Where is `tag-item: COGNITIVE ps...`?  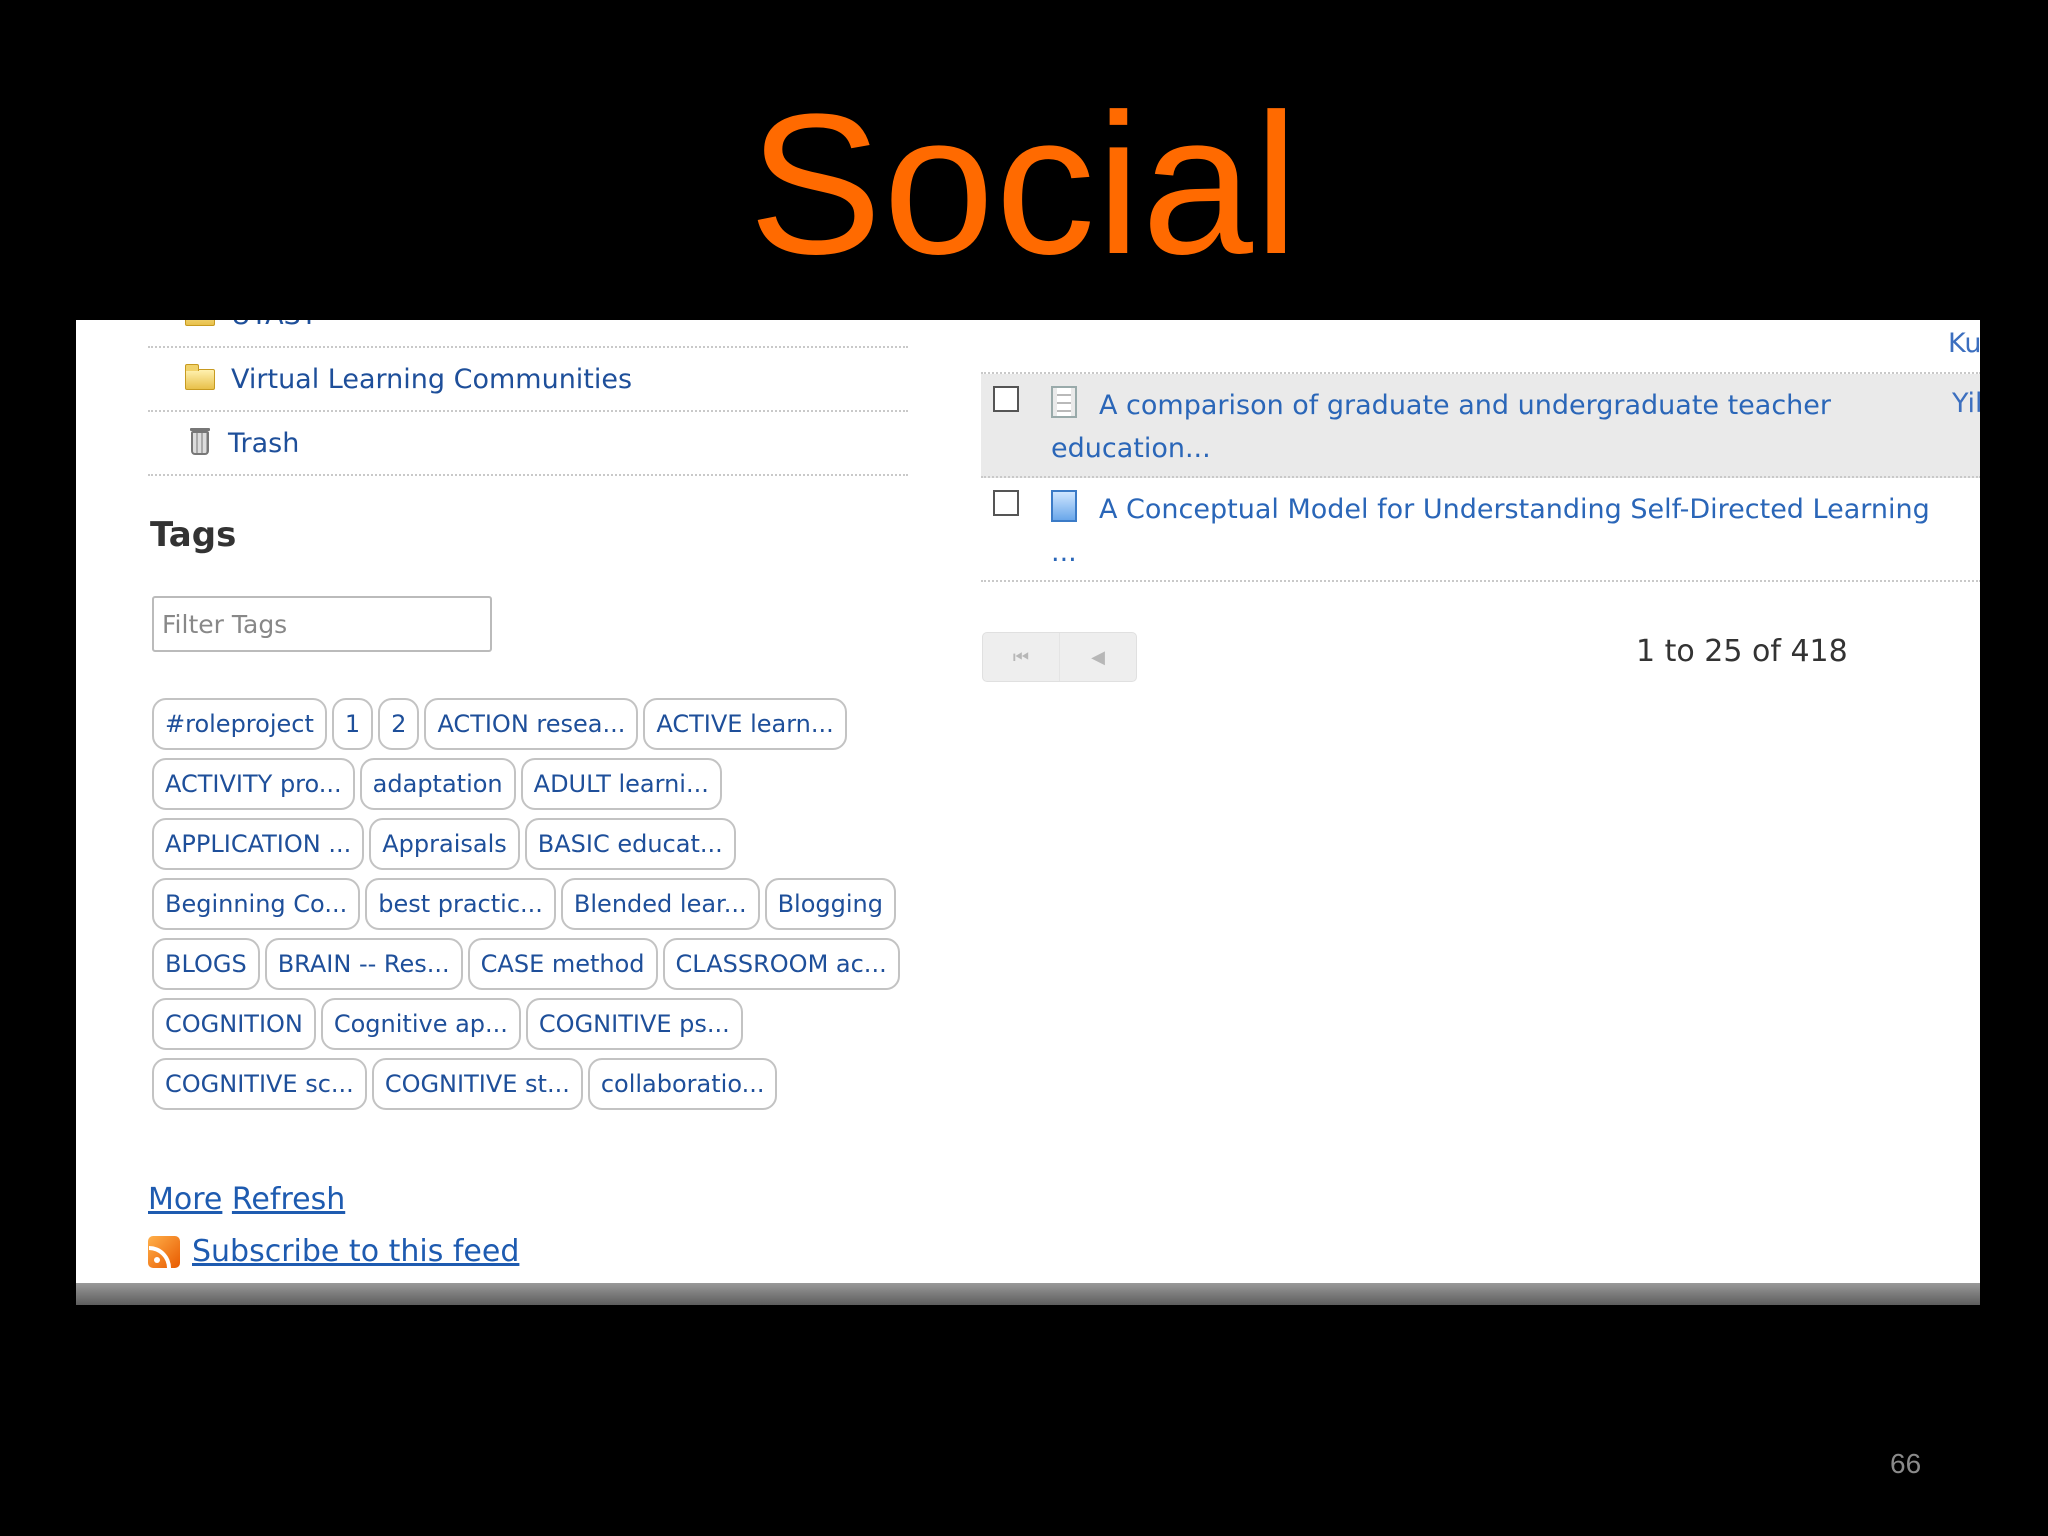 tag-item: COGNITIVE ps... is located at coordinates (634, 1024).